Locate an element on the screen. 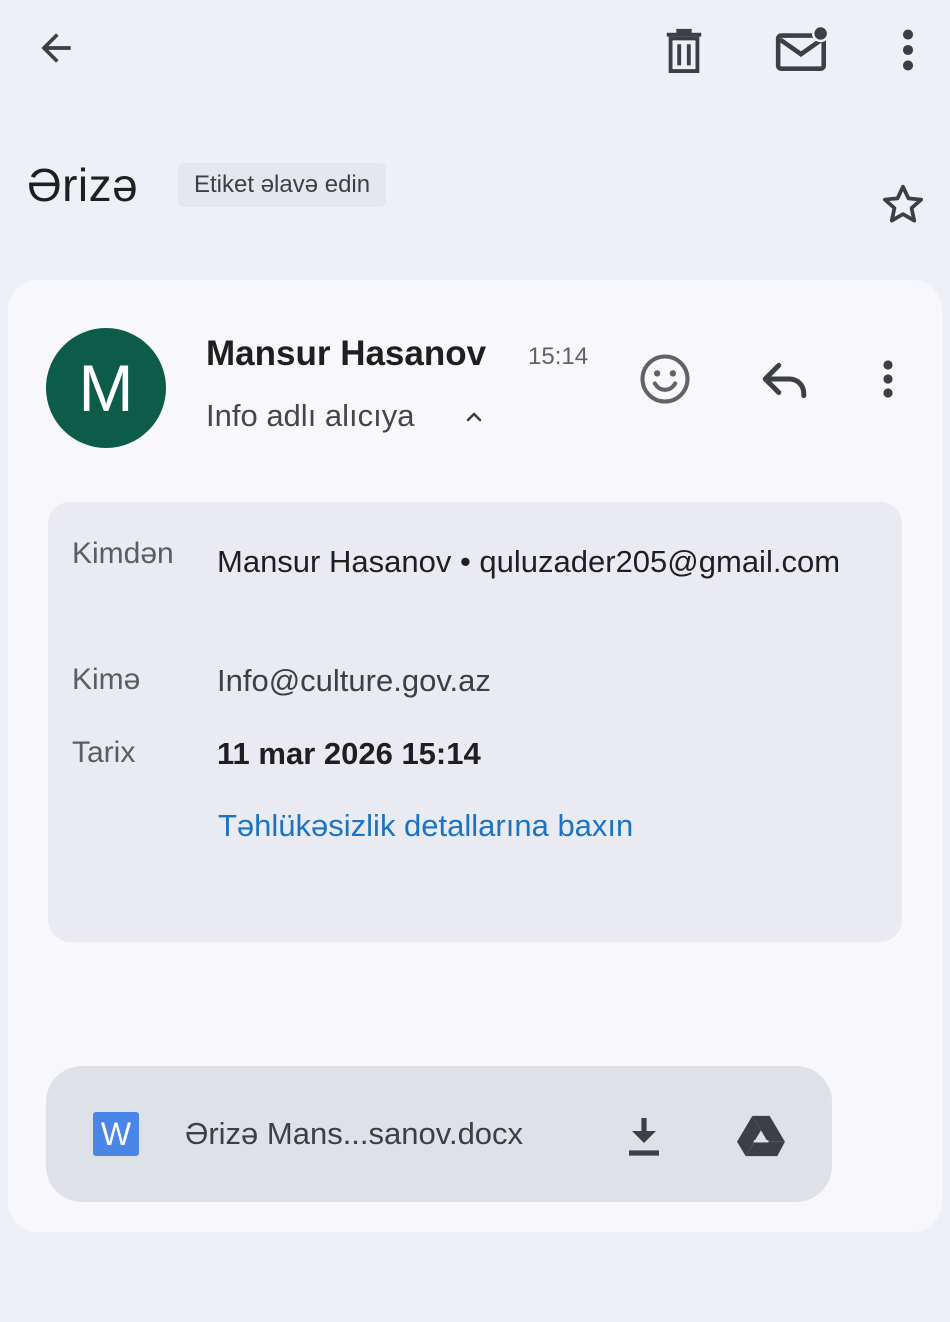 The image size is (950, 1322). security-details-link: Təhlükəsizlik detallarına baxın is located at coordinates (425, 826).